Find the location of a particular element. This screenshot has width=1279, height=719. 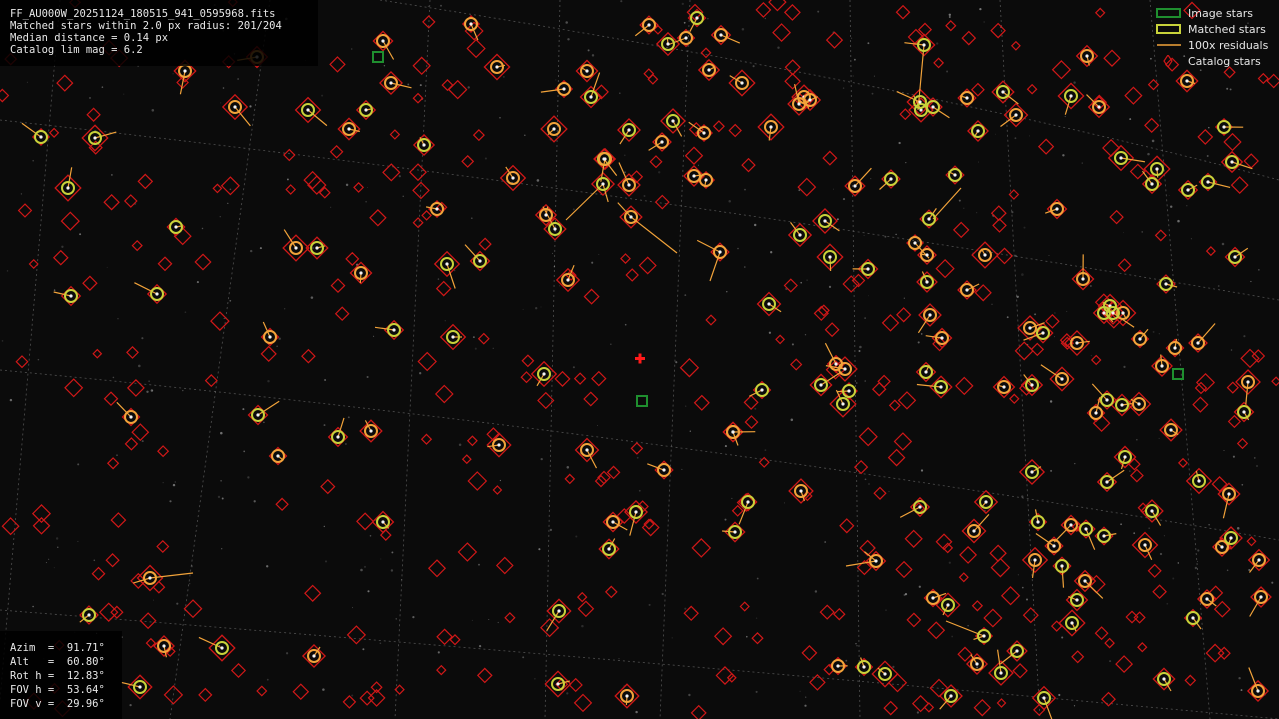

legend-residuals: 100x residuals is located at coordinates (1213, 46).